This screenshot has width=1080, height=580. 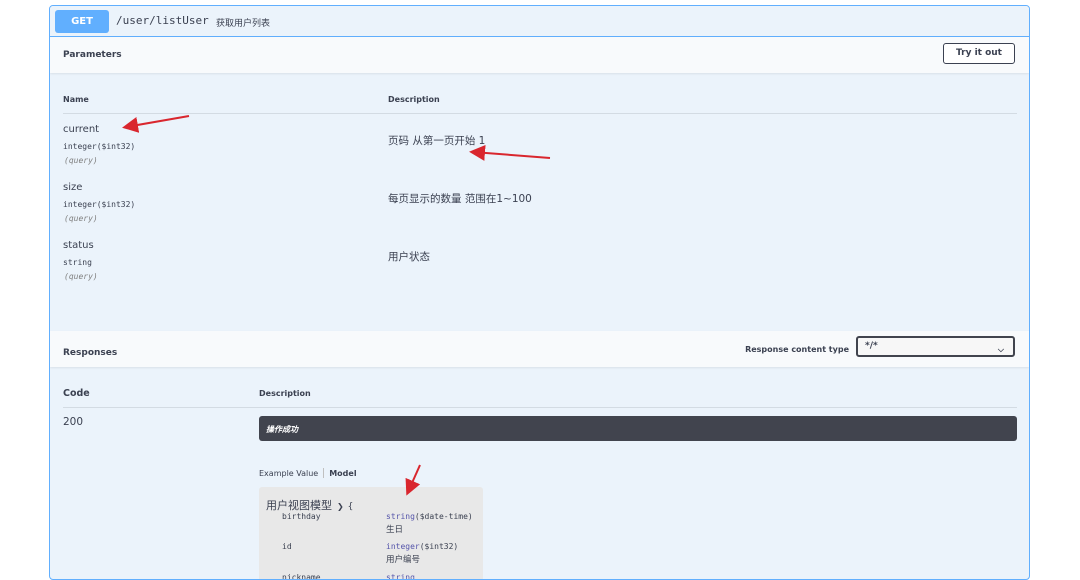 What do you see at coordinates (395, 530) in the screenshot?
I see `model-prop-description: 生日` at bounding box center [395, 530].